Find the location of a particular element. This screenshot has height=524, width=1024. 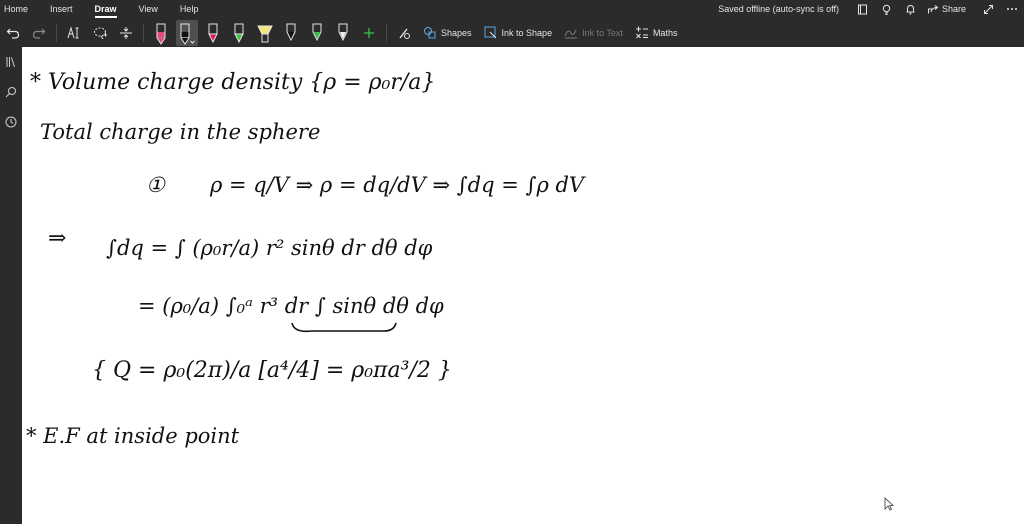

note-line-total-charge-result: { Q = ρ₀(2π)/a [a⁴/4] = ρ₀πa³/2 } is located at coordinates (272, 370).